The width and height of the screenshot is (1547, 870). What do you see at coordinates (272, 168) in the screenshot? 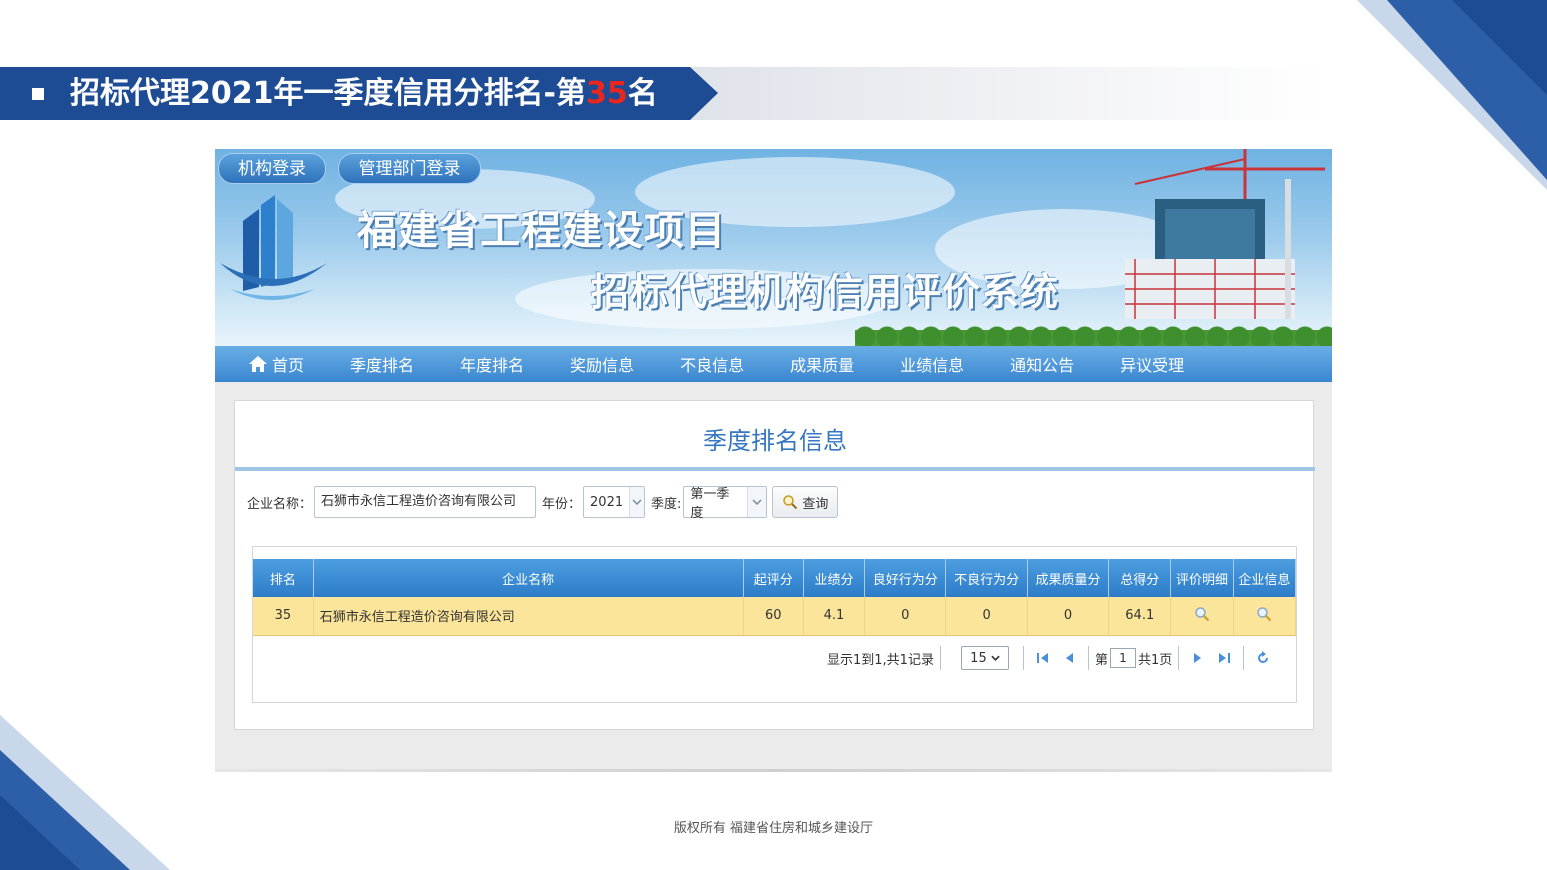
I see `org-login-button: 机构登录` at bounding box center [272, 168].